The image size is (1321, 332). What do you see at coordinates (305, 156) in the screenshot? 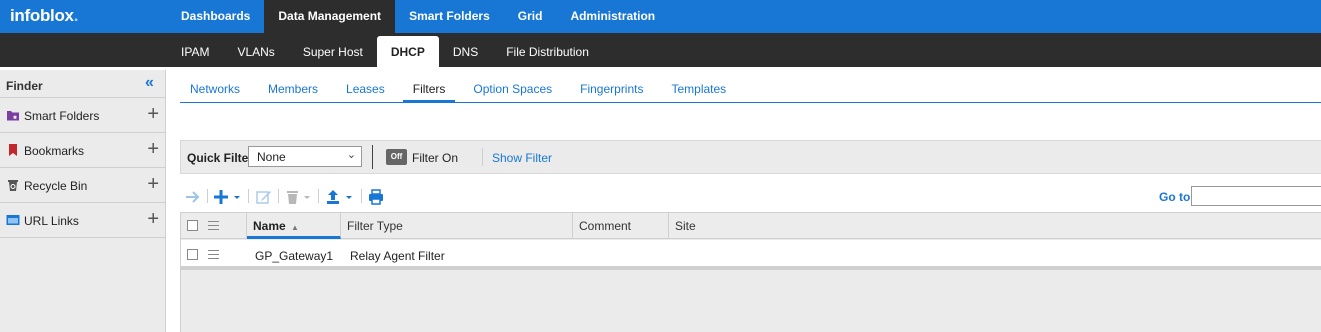
I see `quick-filter-select: None ⌄` at bounding box center [305, 156].